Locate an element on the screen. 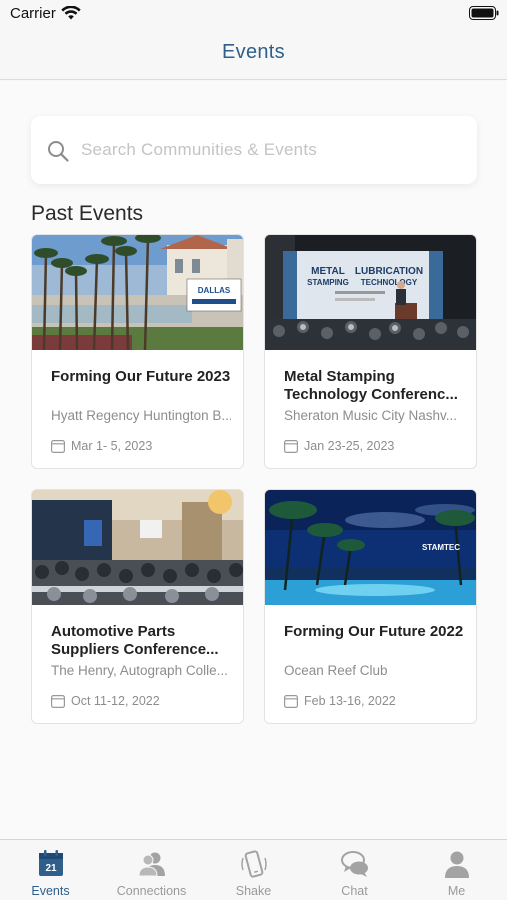 The height and width of the screenshot is (900, 507). event-date: Oct 11-12, 2022 is located at coordinates (115, 701).